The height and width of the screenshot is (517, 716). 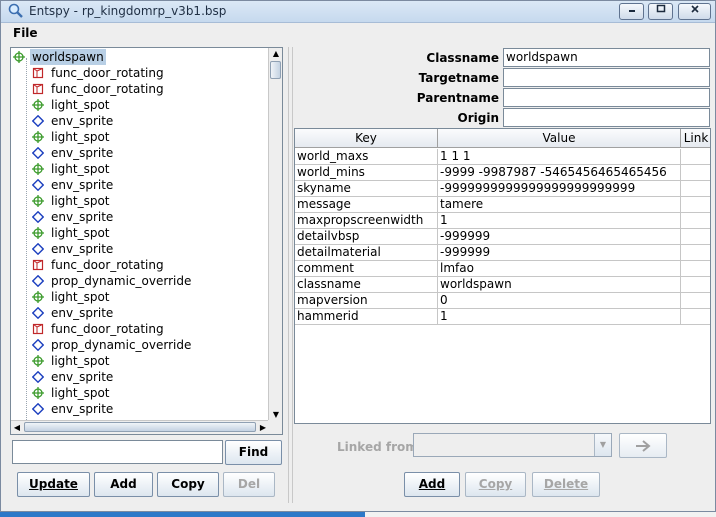 I want to click on linked-from-select: ▼, so click(x=512, y=445).